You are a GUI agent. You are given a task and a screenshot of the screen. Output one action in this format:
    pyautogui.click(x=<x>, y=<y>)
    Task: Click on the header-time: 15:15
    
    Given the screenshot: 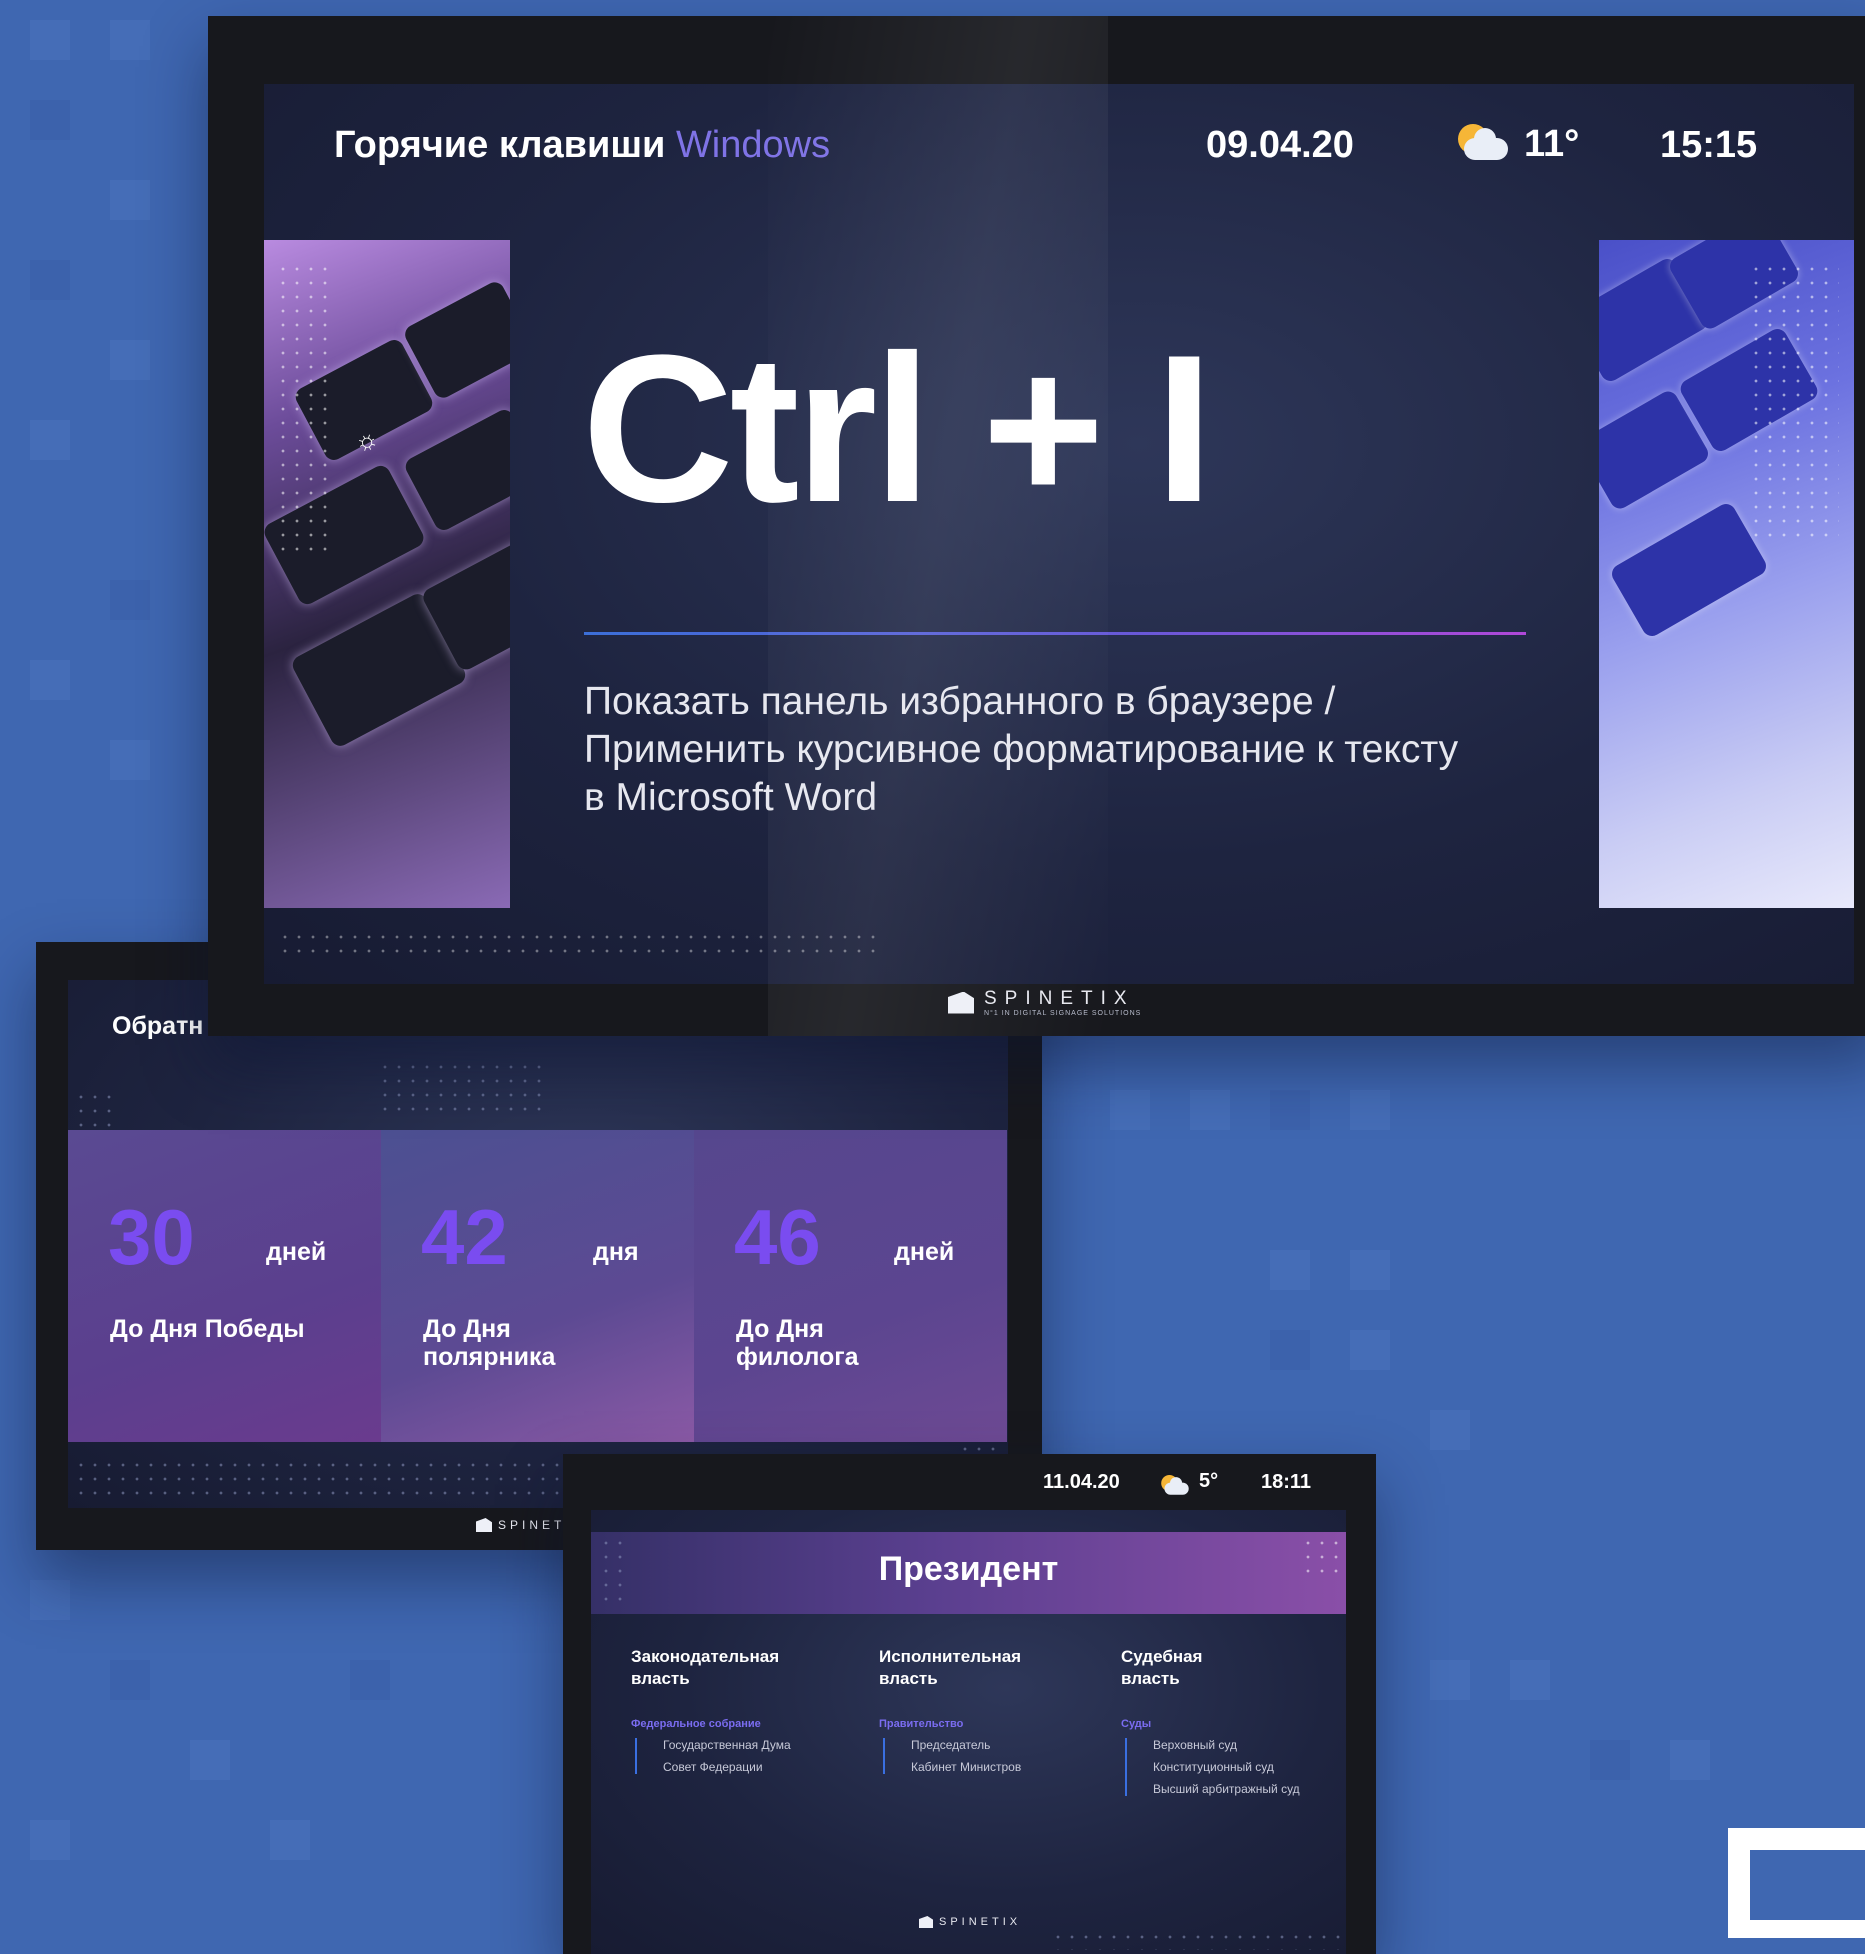 What is the action you would take?
    pyautogui.click(x=1709, y=145)
    